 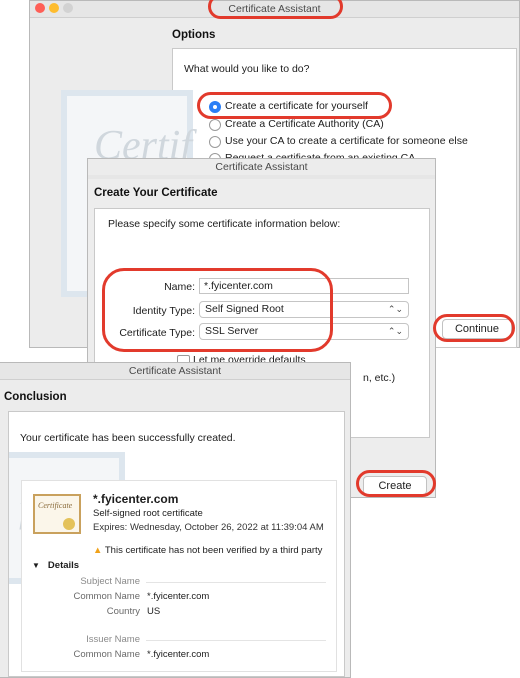 What do you see at coordinates (54, 8) in the screenshot?
I see `minimize-window-icon` at bounding box center [54, 8].